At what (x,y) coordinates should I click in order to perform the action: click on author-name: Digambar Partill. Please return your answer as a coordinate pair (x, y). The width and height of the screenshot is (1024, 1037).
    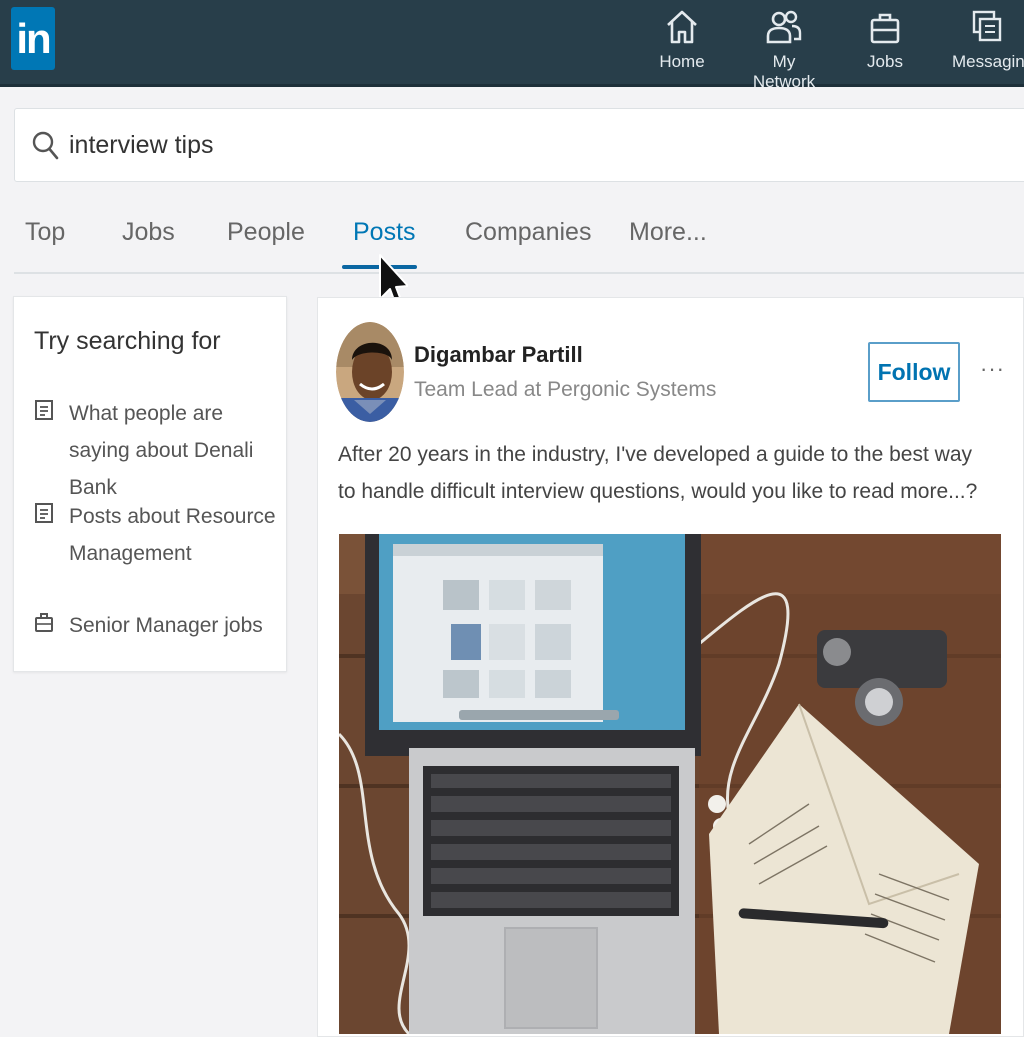
    Looking at the image, I should click on (498, 355).